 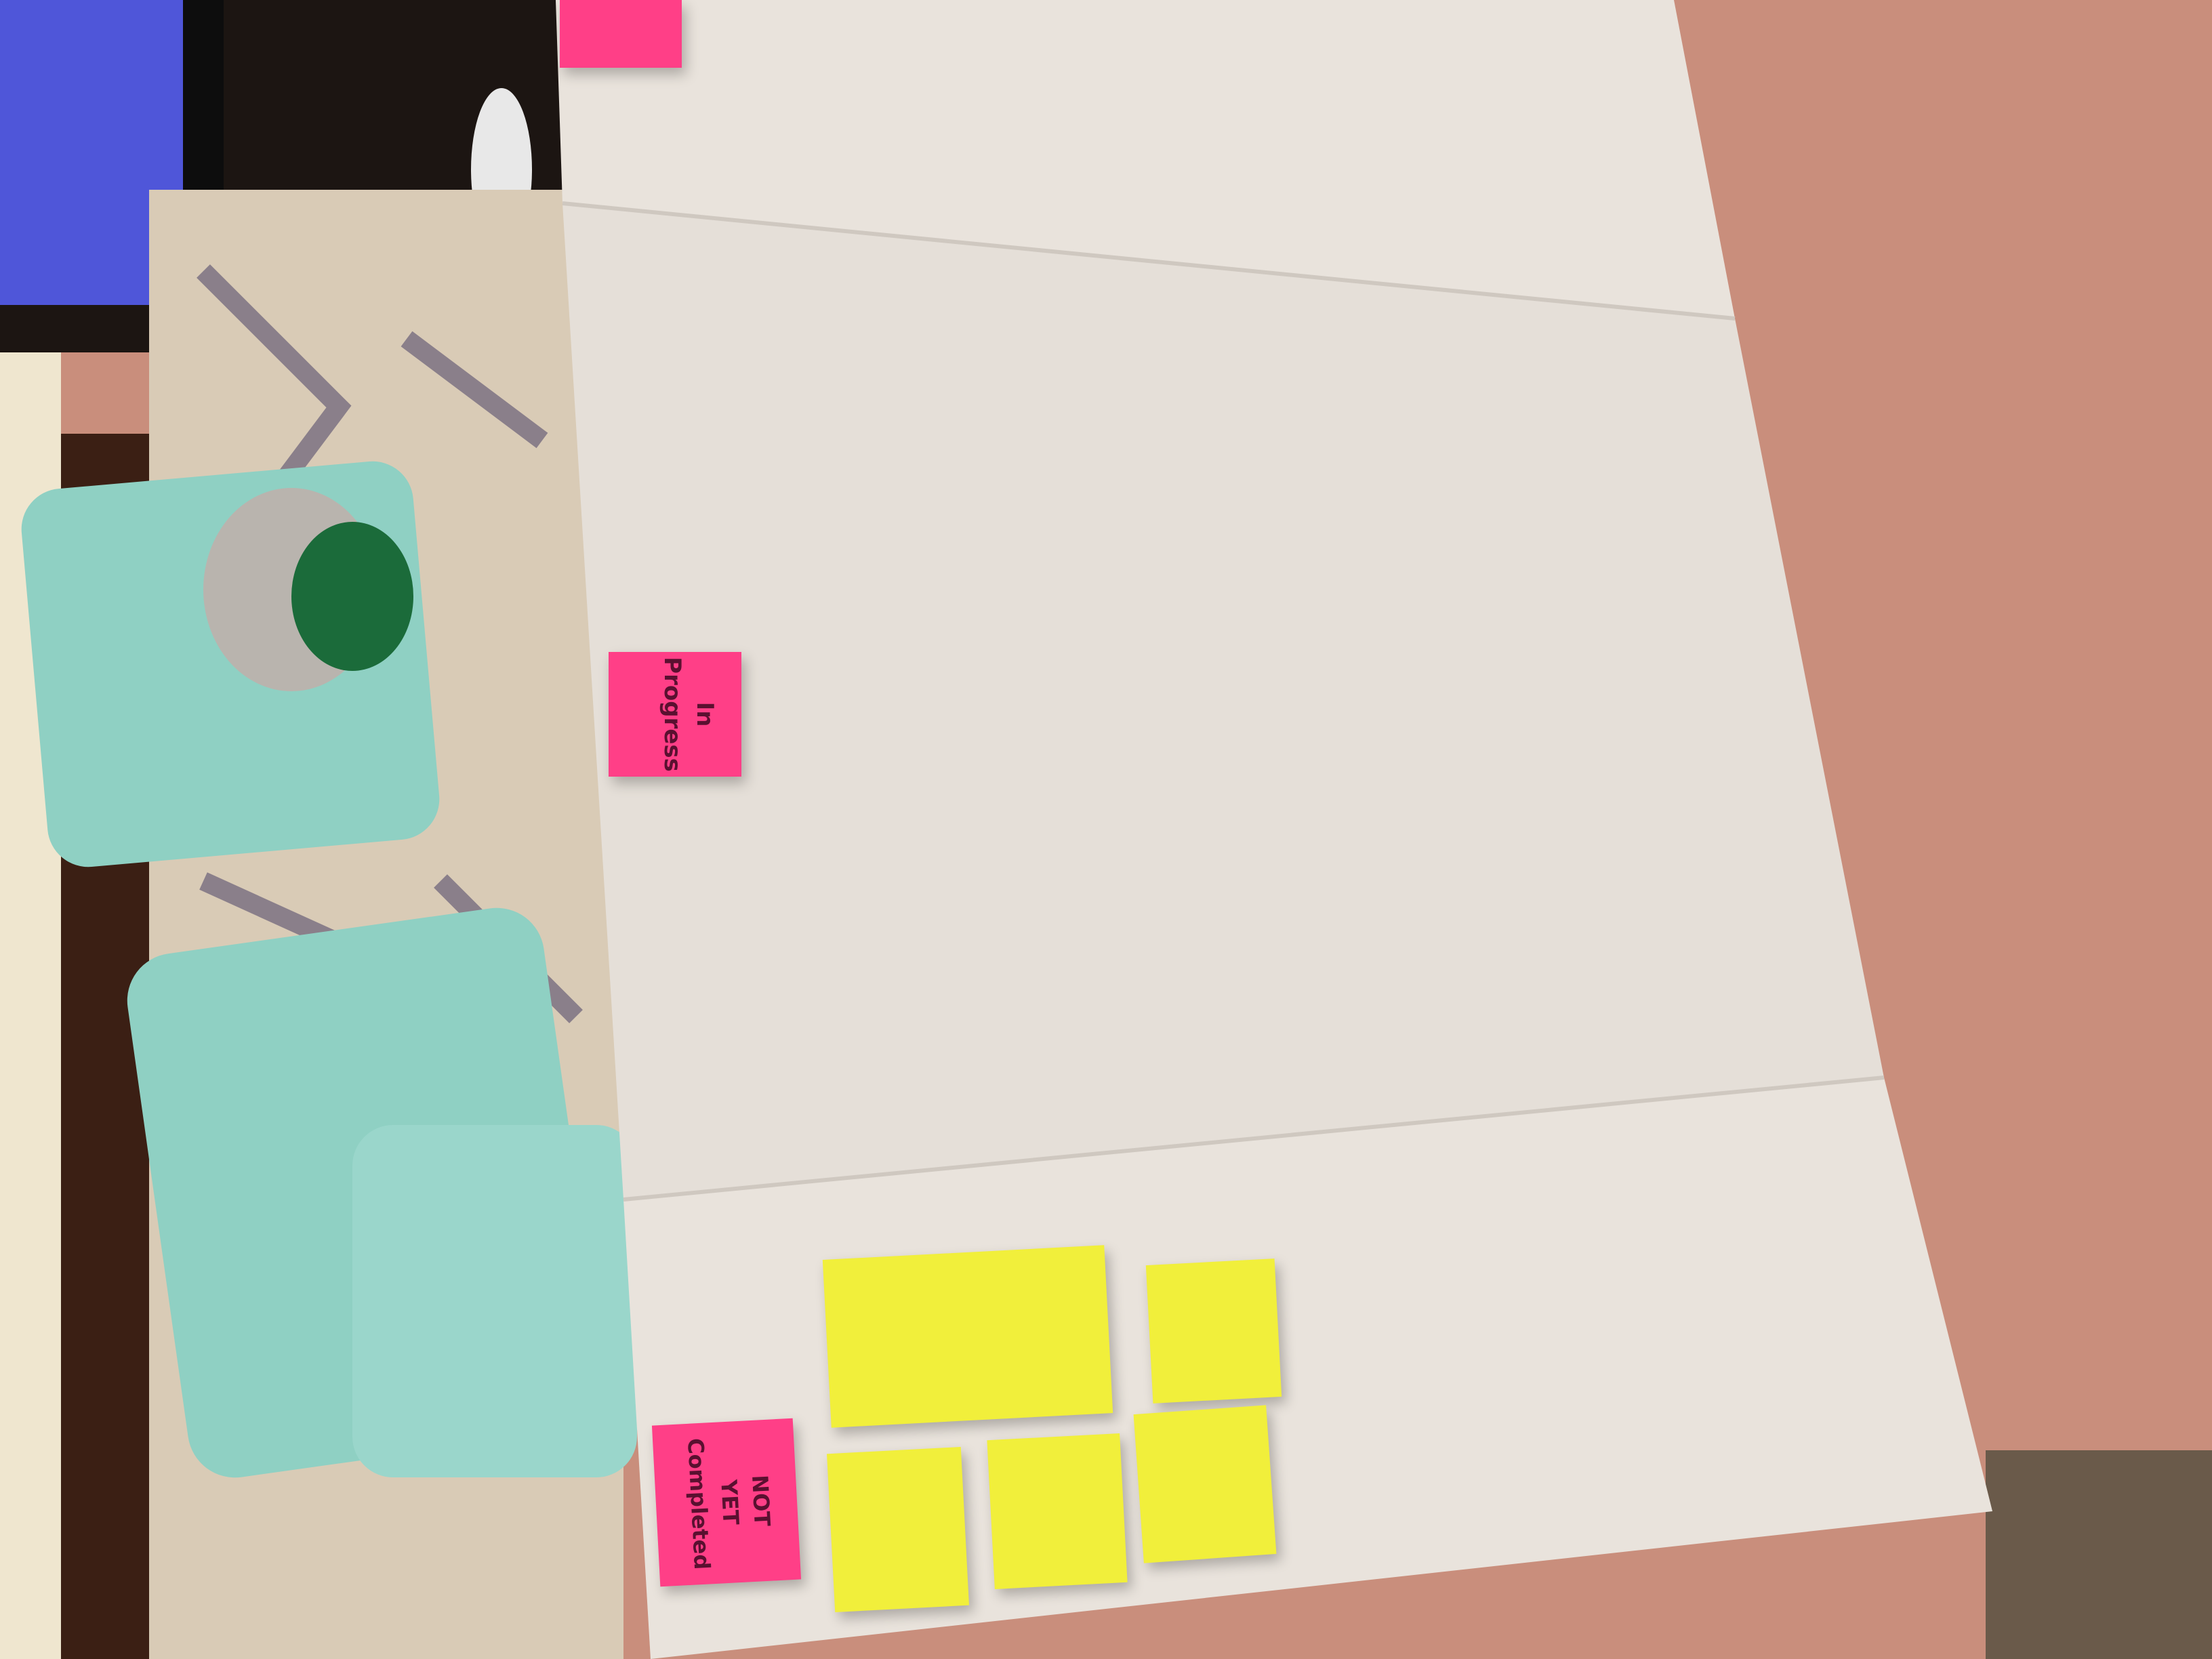 I want to click on sticky-note-yellow-e, so click(x=1205, y=1484).